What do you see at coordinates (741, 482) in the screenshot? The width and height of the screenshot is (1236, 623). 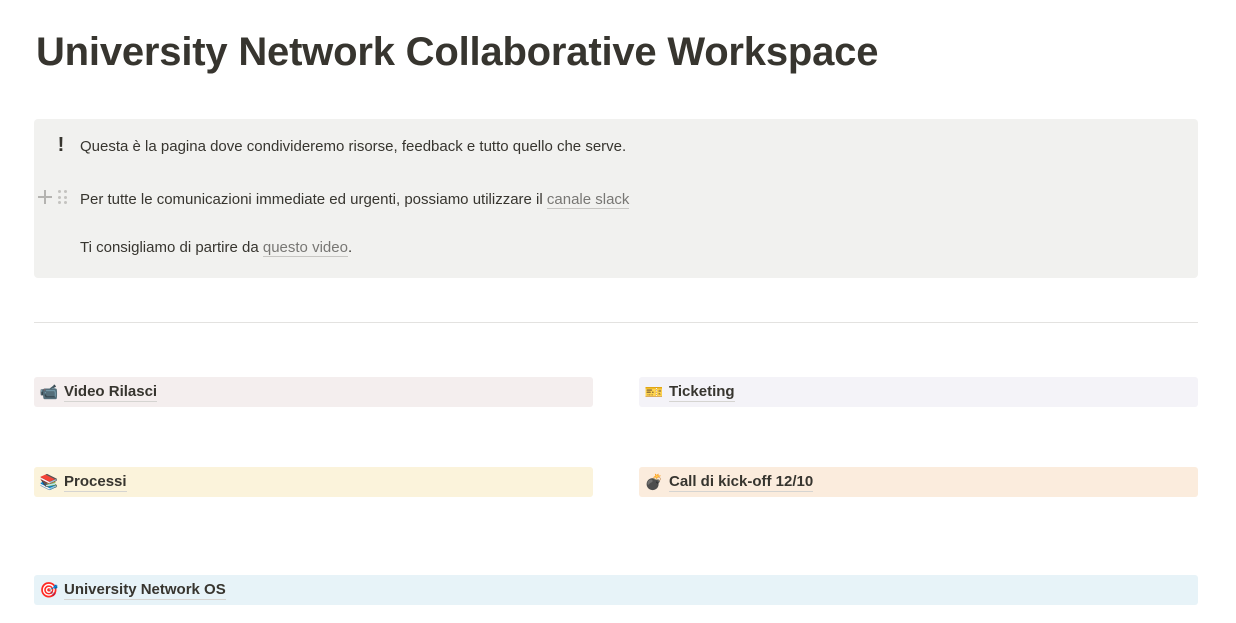 I see `page-link-label: Call di kick-off 12/10` at bounding box center [741, 482].